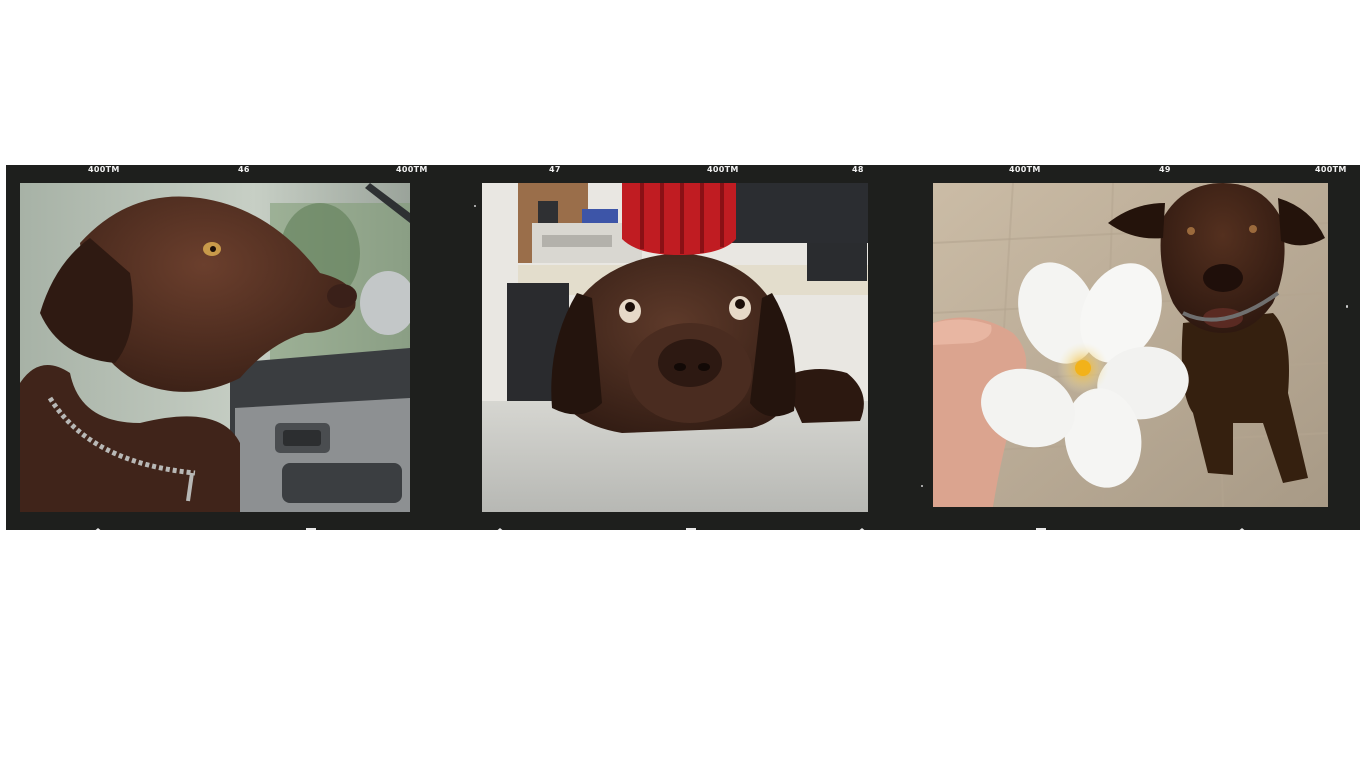 The height and width of the screenshot is (768, 1366). I want to click on photo-frame-dog-in-car, so click(215, 347).